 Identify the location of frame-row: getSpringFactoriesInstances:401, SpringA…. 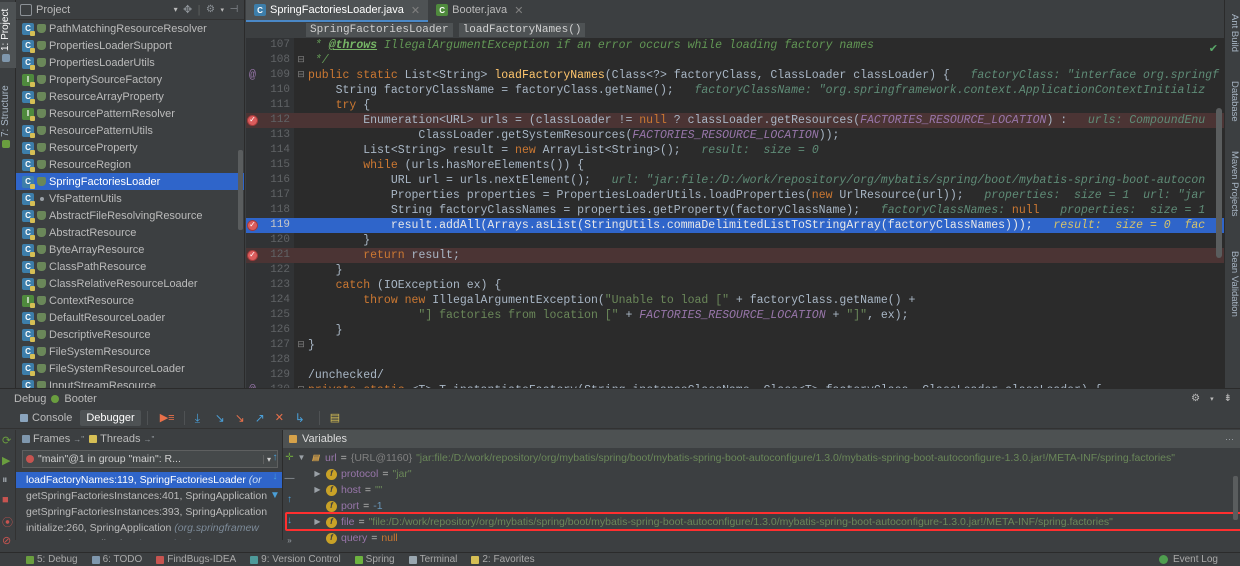
(149, 496).